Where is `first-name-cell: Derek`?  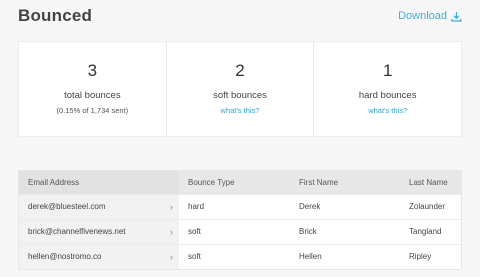 first-name-cell: Derek is located at coordinates (310, 206).